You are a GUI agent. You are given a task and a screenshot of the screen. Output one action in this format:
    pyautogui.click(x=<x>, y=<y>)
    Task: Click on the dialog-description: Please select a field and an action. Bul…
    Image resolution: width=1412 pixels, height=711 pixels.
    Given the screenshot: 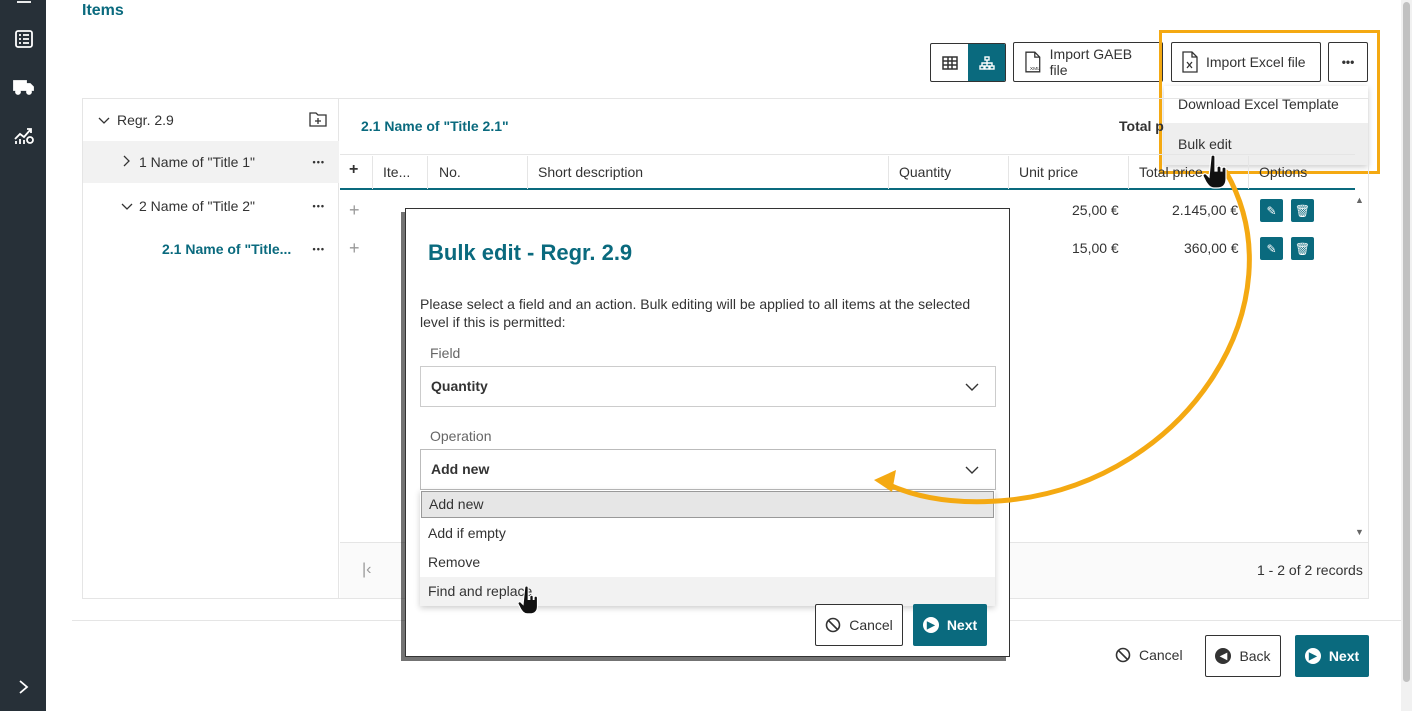 What is the action you would take?
    pyautogui.click(x=695, y=313)
    